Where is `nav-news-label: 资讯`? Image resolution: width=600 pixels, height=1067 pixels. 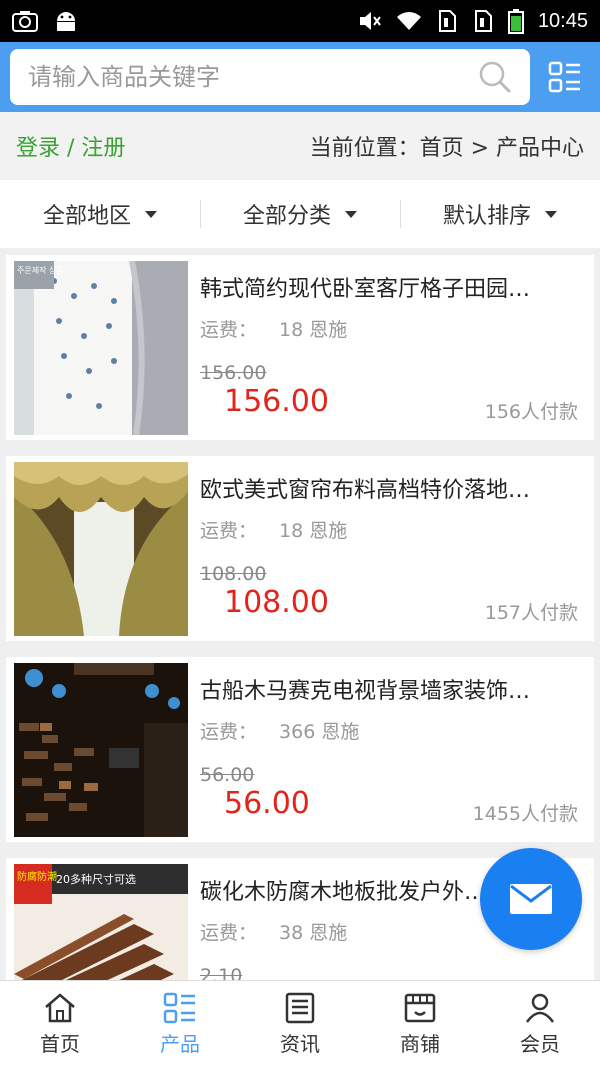
nav-news-label: 资讯 is located at coordinates (300, 1043).